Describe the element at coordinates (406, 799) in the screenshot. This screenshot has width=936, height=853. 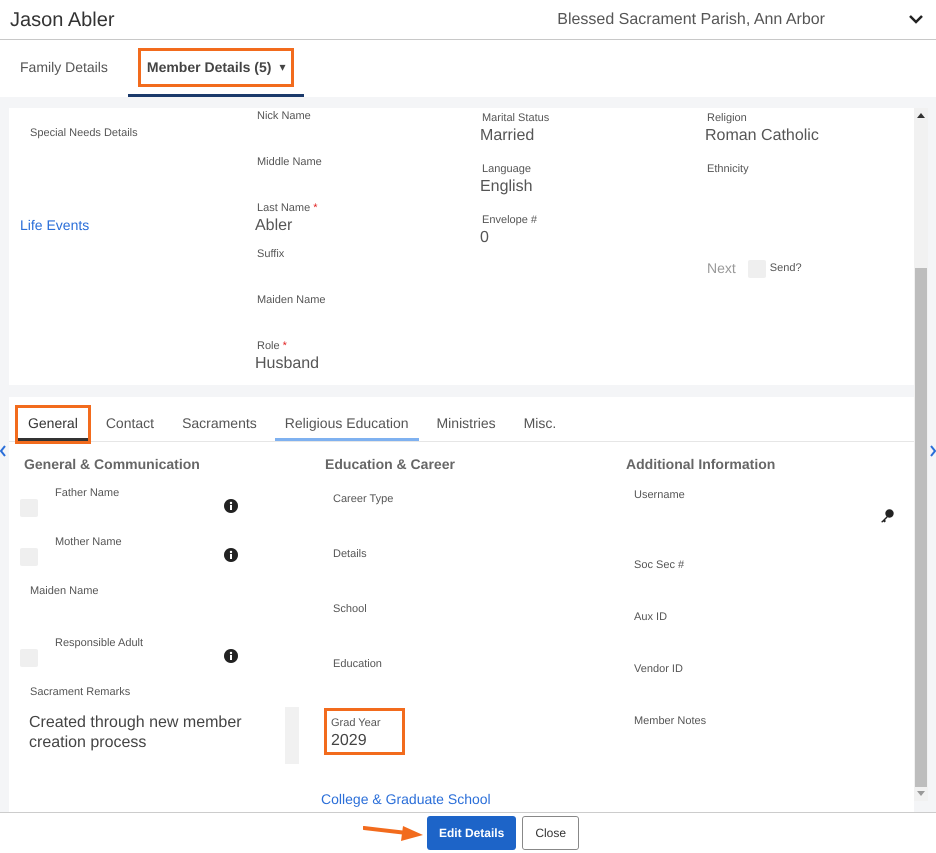
I see `link: College & Graduate School` at that location.